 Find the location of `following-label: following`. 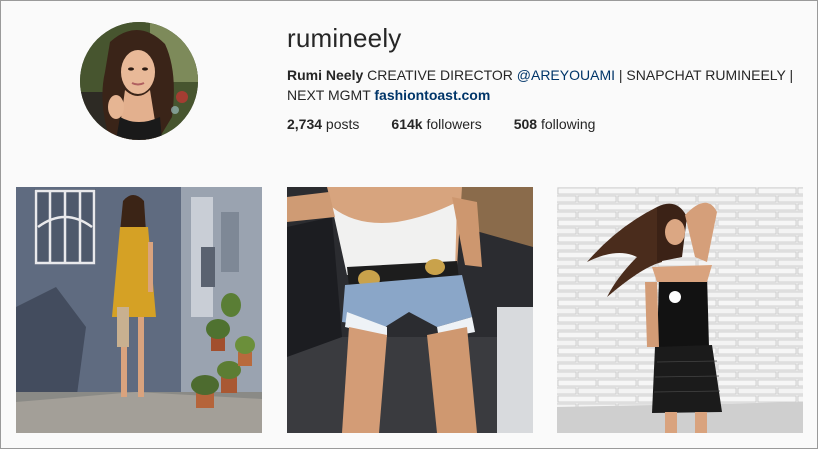

following-label: following is located at coordinates (566, 124).